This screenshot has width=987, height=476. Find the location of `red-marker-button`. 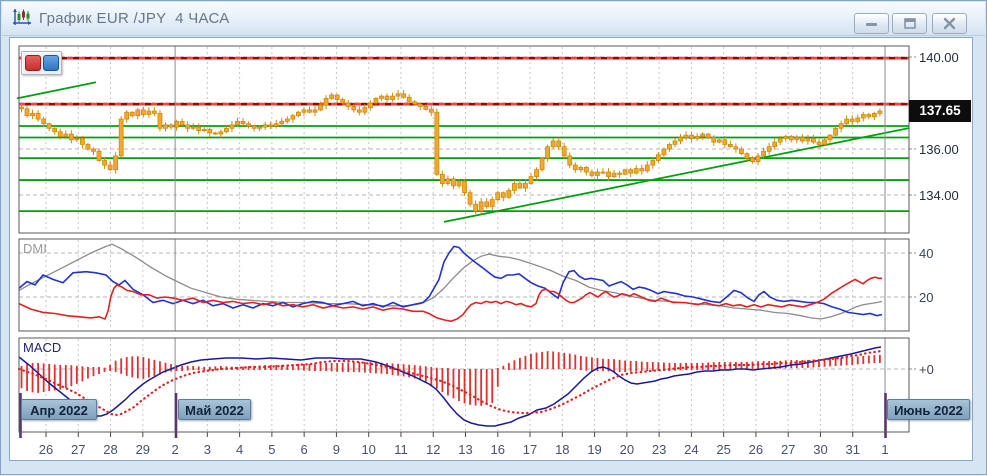

red-marker-button is located at coordinates (33, 63).